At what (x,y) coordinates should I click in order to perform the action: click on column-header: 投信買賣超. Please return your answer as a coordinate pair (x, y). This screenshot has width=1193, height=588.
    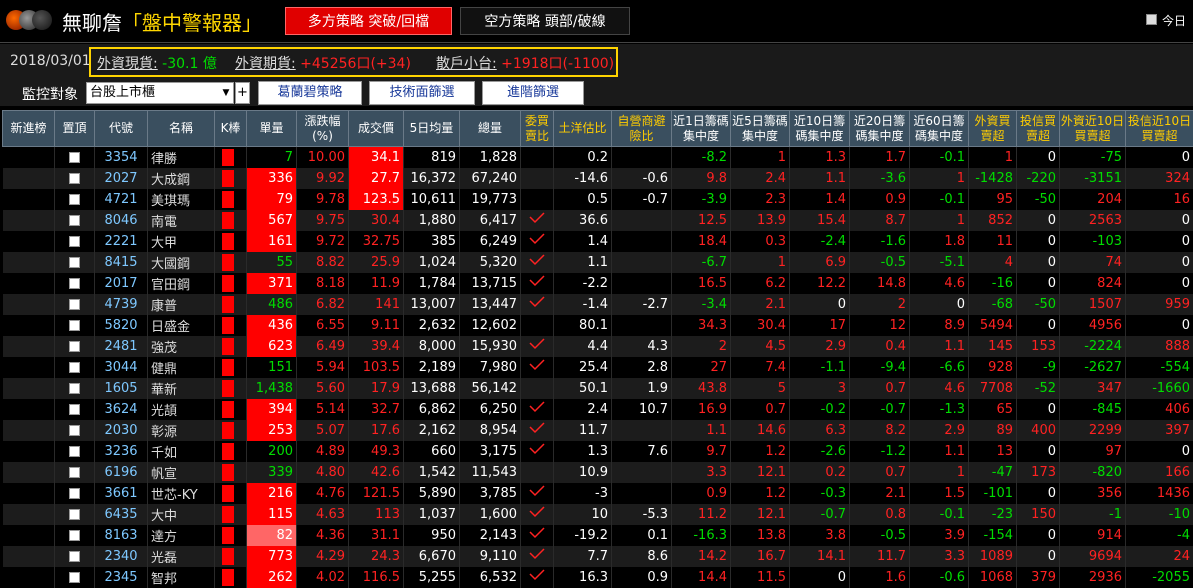
    Looking at the image, I should click on (1038, 129).